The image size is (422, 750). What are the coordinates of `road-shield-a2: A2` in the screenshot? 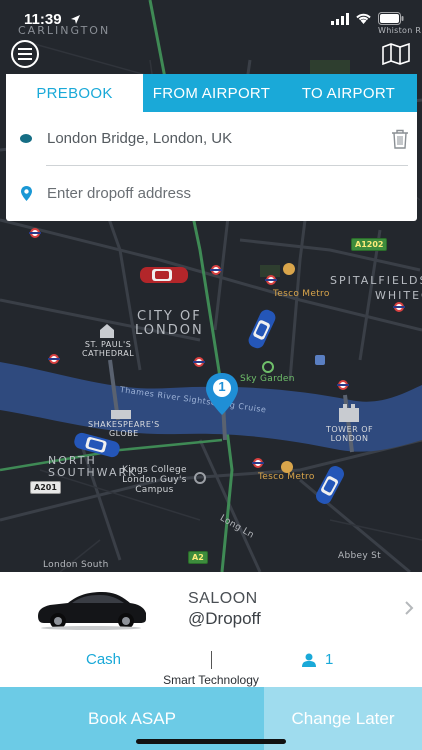 It's located at (198, 557).